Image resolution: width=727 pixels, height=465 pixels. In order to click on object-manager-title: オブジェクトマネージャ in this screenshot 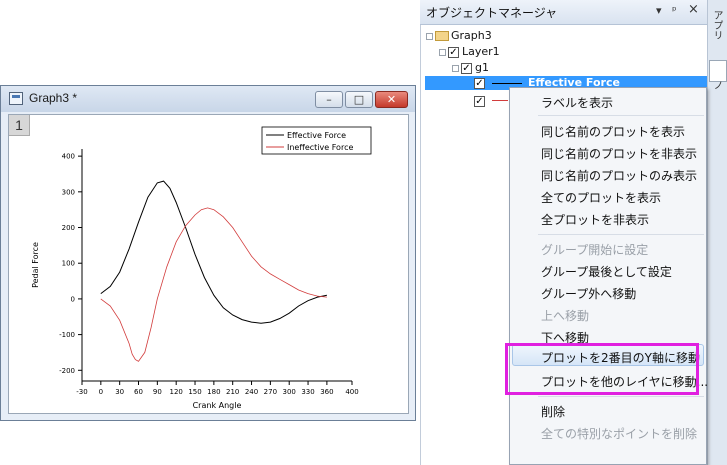, I will do `click(492, 13)`.